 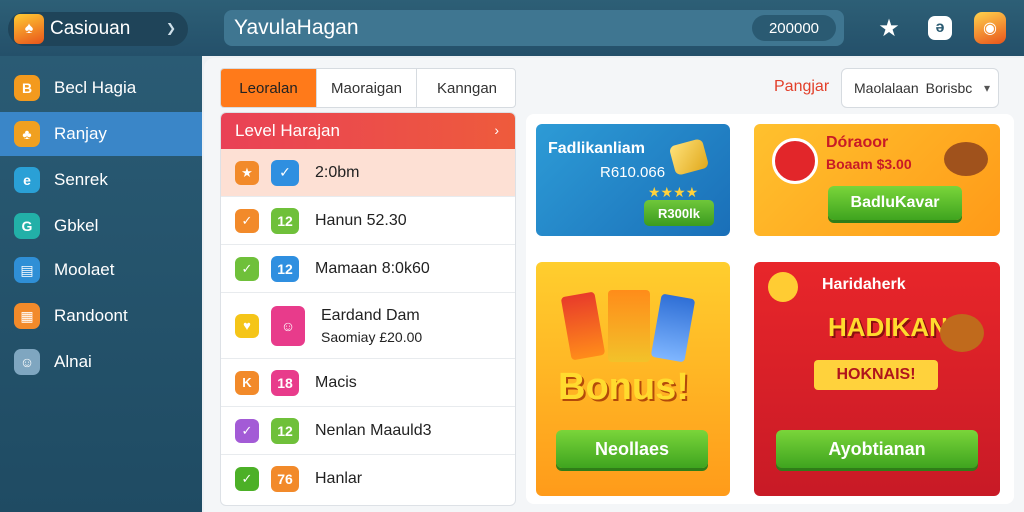 I want to click on tab-bar: Leoralan Maoraigan Kanngan, so click(x=368, y=88).